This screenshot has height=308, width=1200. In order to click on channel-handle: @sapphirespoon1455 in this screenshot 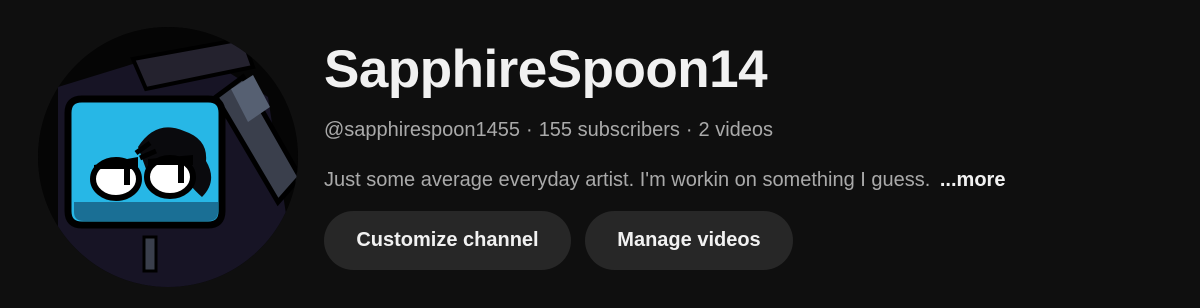, I will do `click(422, 130)`.